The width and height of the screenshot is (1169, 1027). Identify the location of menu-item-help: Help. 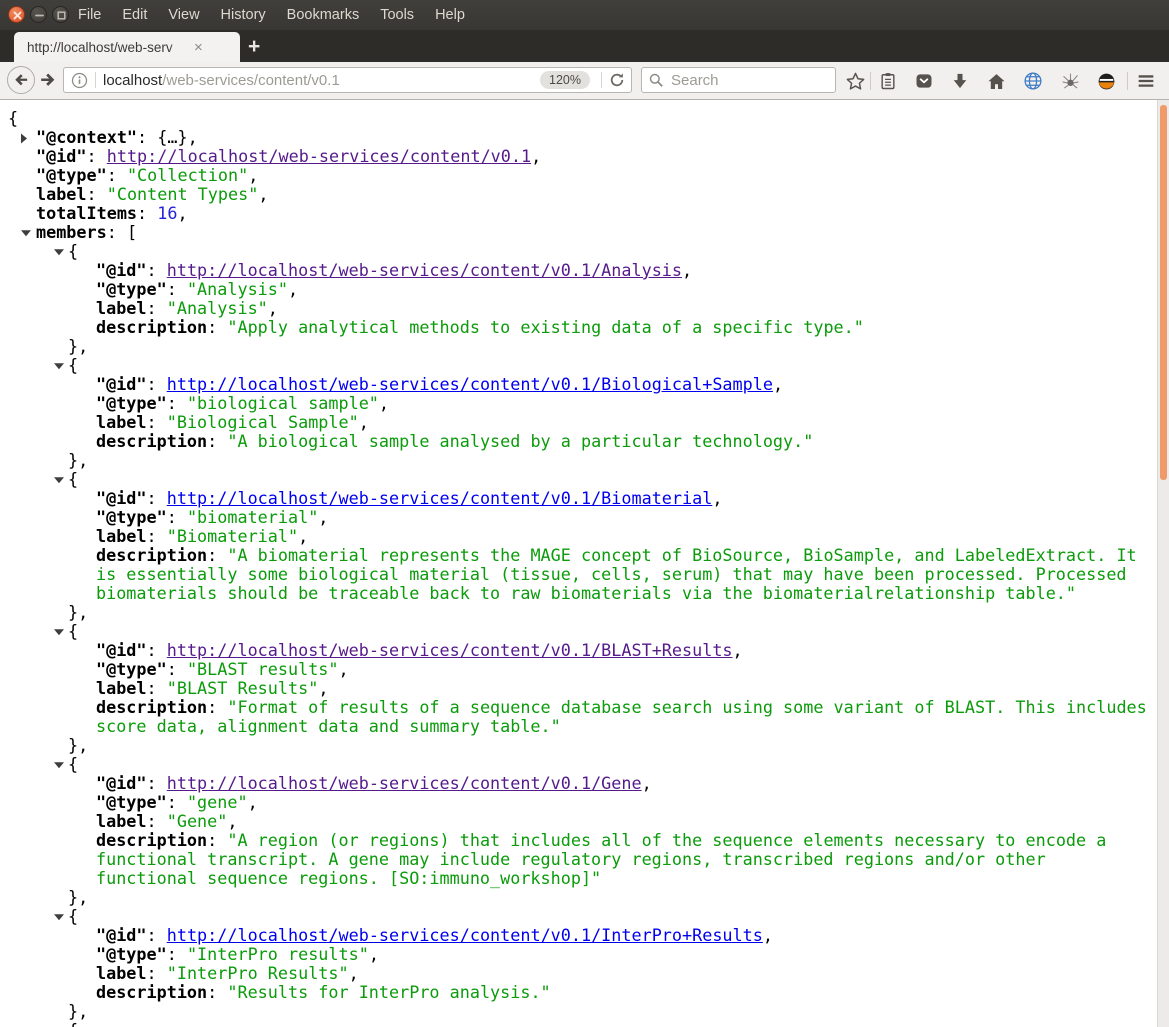
(450, 15).